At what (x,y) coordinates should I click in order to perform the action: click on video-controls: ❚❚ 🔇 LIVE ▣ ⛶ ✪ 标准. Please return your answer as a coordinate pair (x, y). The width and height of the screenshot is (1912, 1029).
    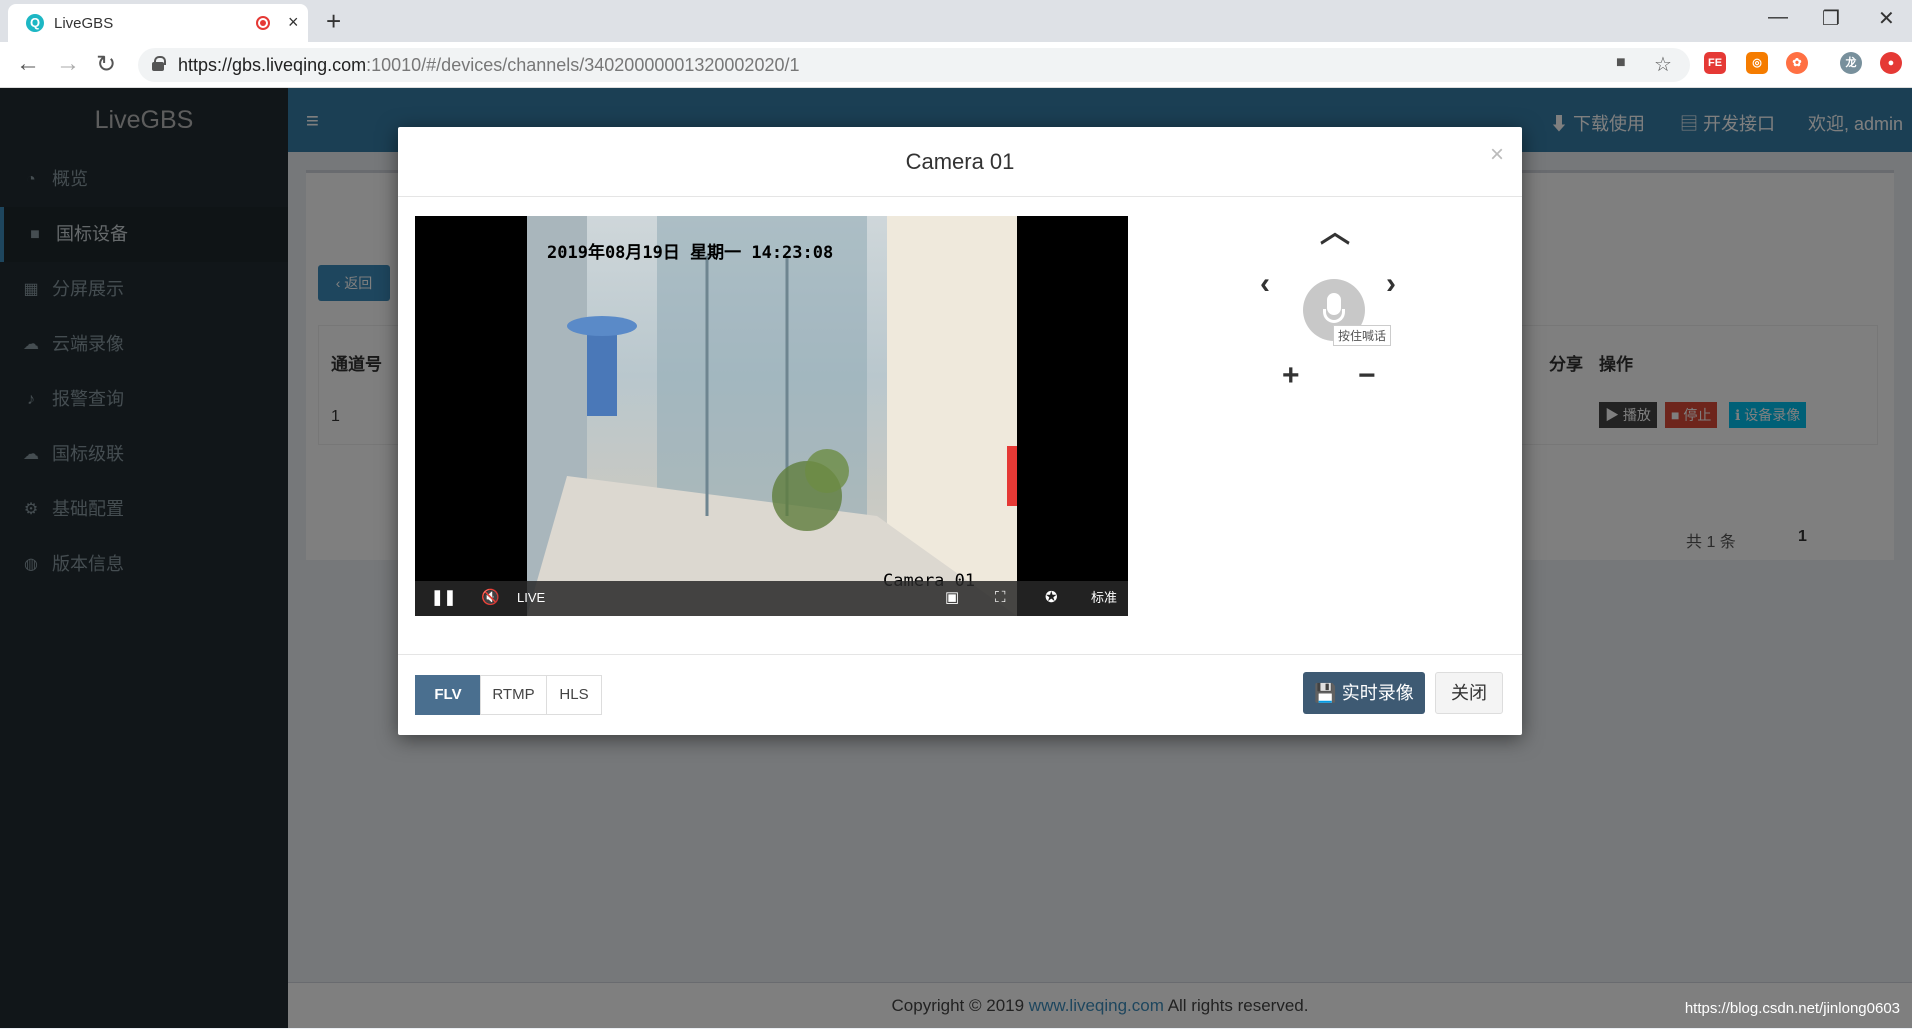
    Looking at the image, I should click on (771, 598).